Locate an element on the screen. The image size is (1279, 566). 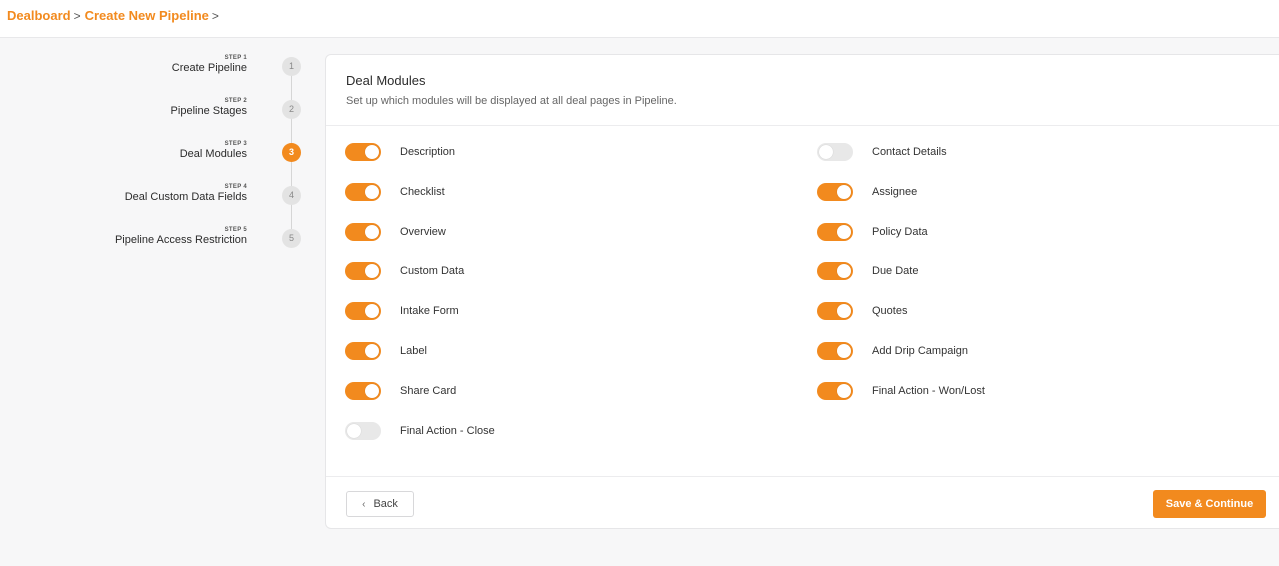
module-toggle-intake-form is located at coordinates (363, 311).